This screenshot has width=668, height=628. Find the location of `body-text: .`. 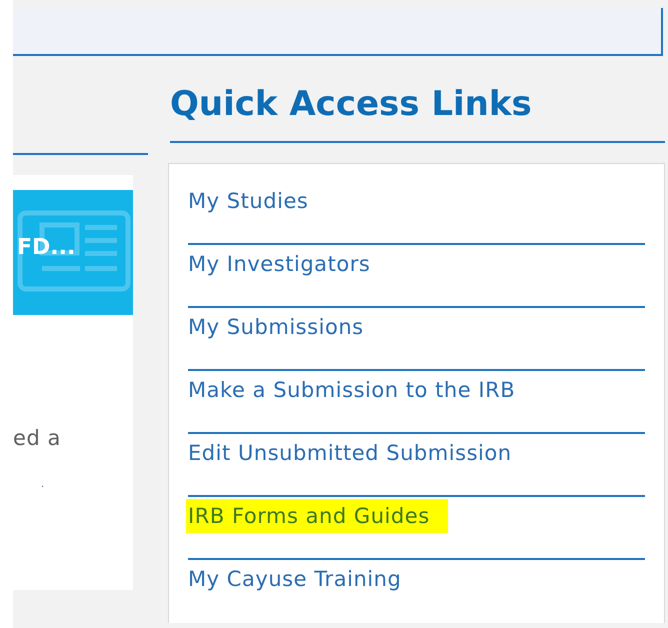

body-text: . is located at coordinates (43, 485).